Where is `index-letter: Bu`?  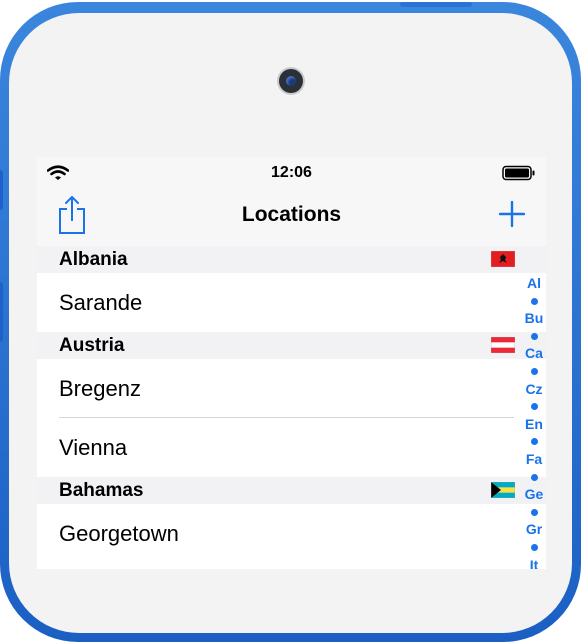 index-letter: Bu is located at coordinates (533, 319).